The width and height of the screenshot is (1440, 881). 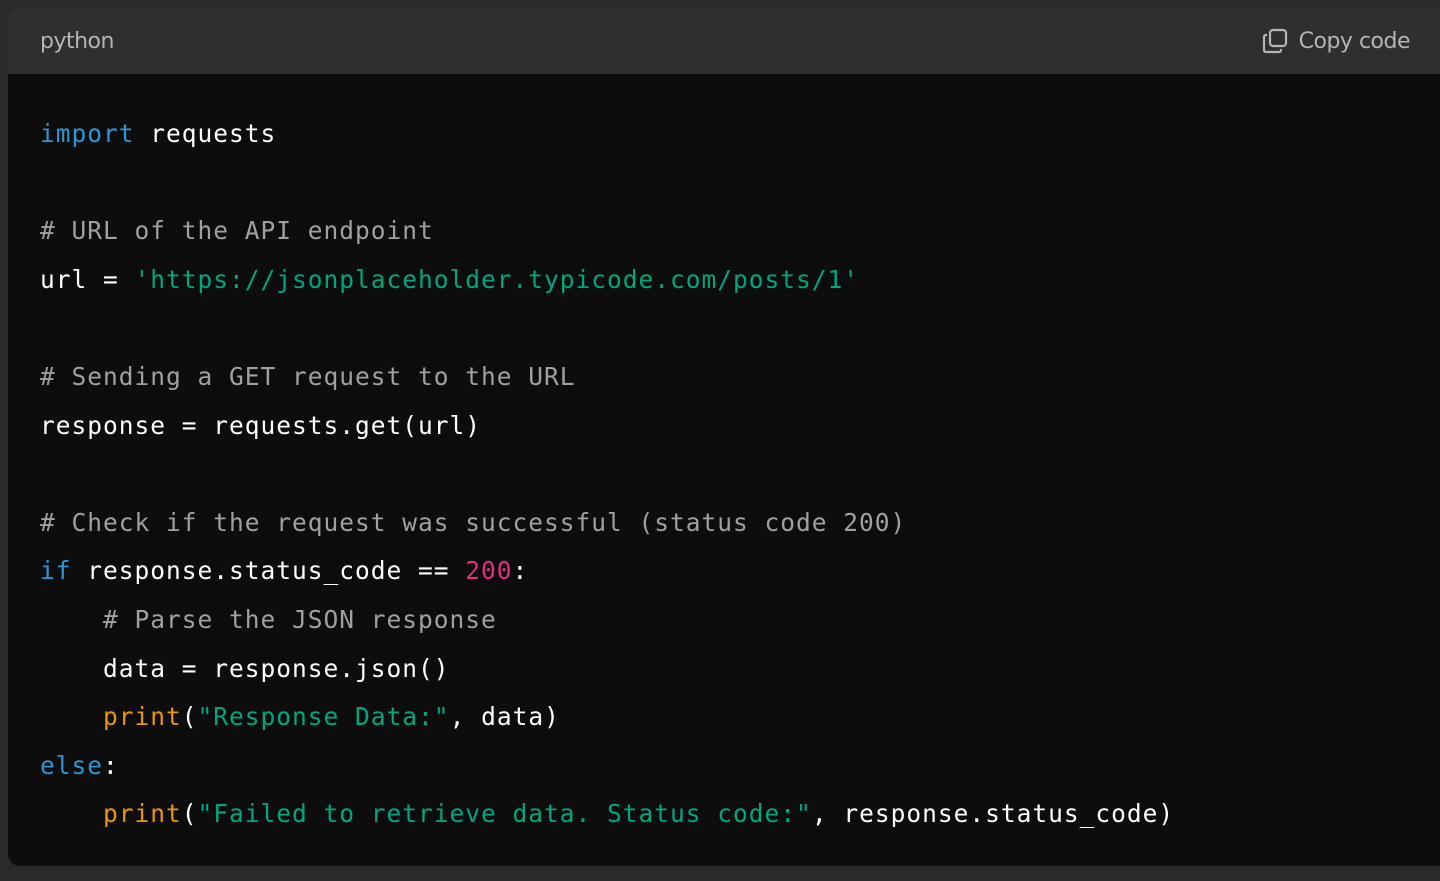 I want to click on code-line: import requests, so click(x=740, y=134).